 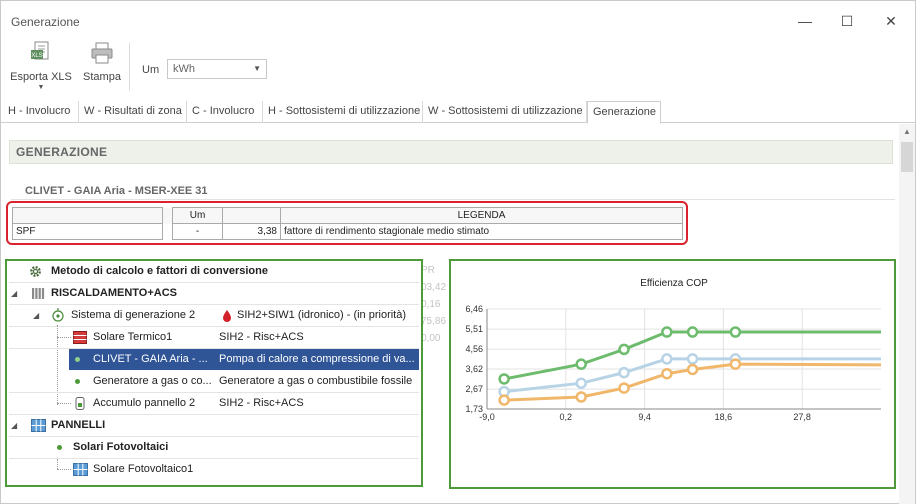 What do you see at coordinates (474, 389) in the screenshot?
I see `y-tick-label: 2,67` at bounding box center [474, 389].